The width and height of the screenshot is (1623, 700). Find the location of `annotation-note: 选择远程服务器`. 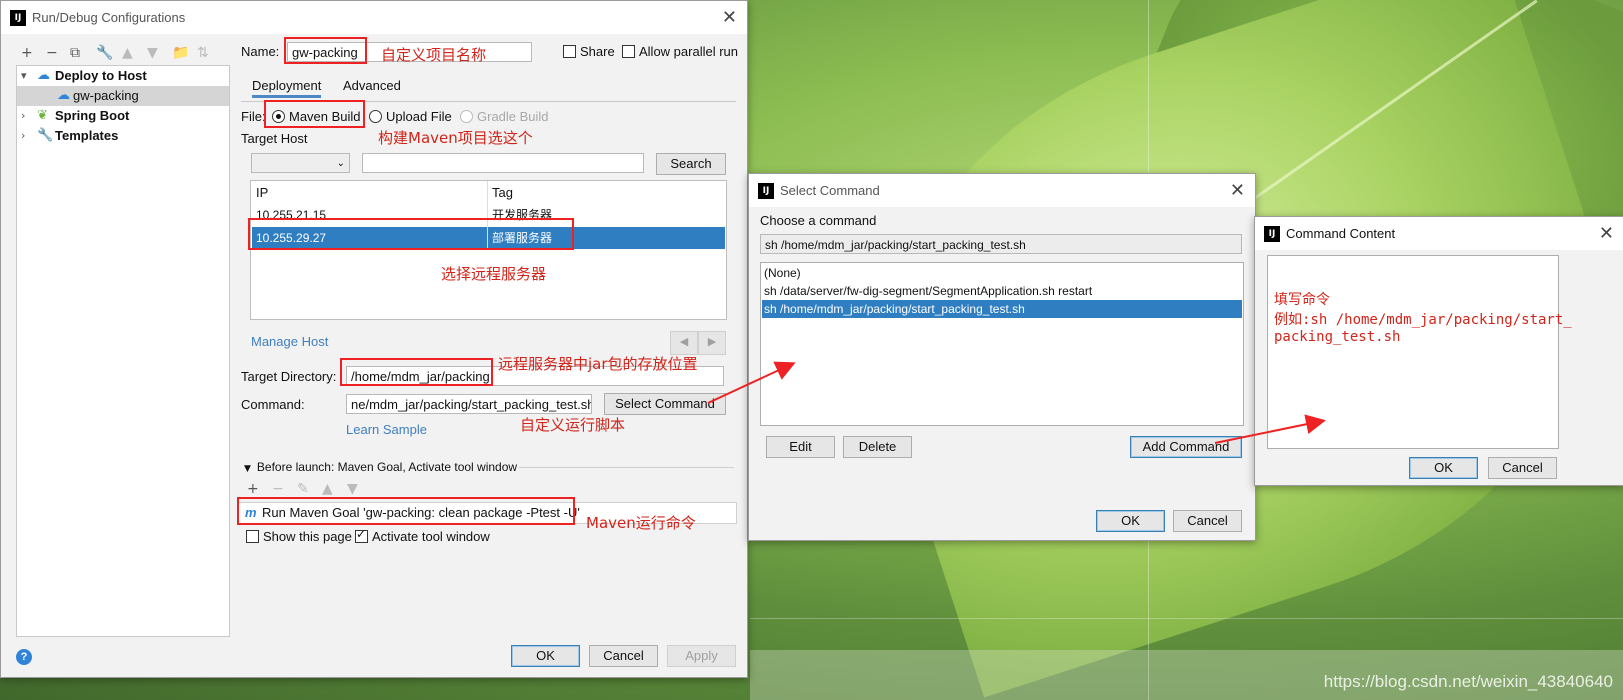

annotation-note: 选择远程服务器 is located at coordinates (494, 274).